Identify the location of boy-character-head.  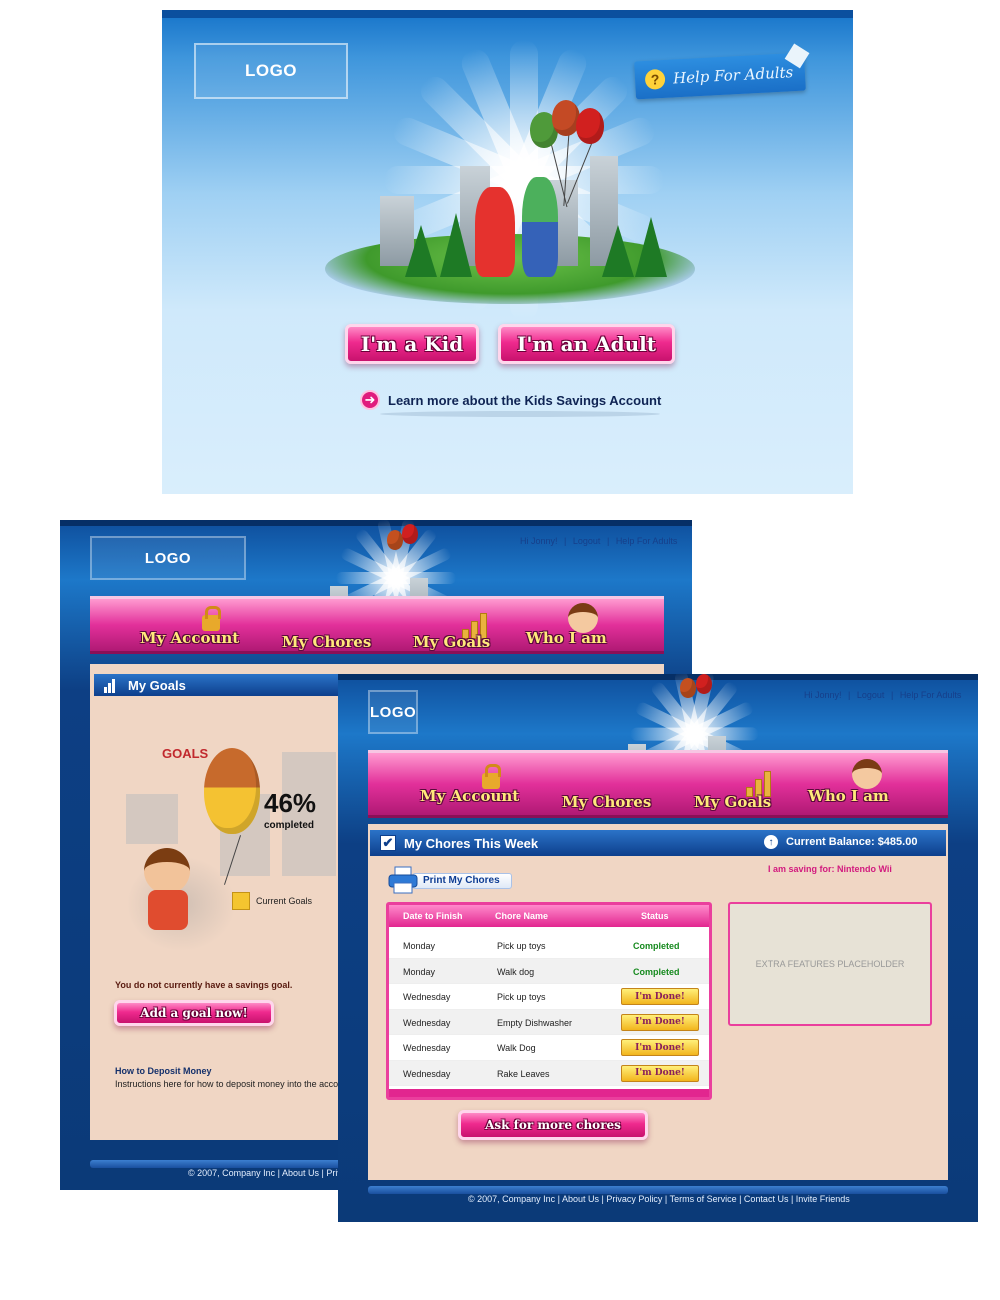
(167, 871).